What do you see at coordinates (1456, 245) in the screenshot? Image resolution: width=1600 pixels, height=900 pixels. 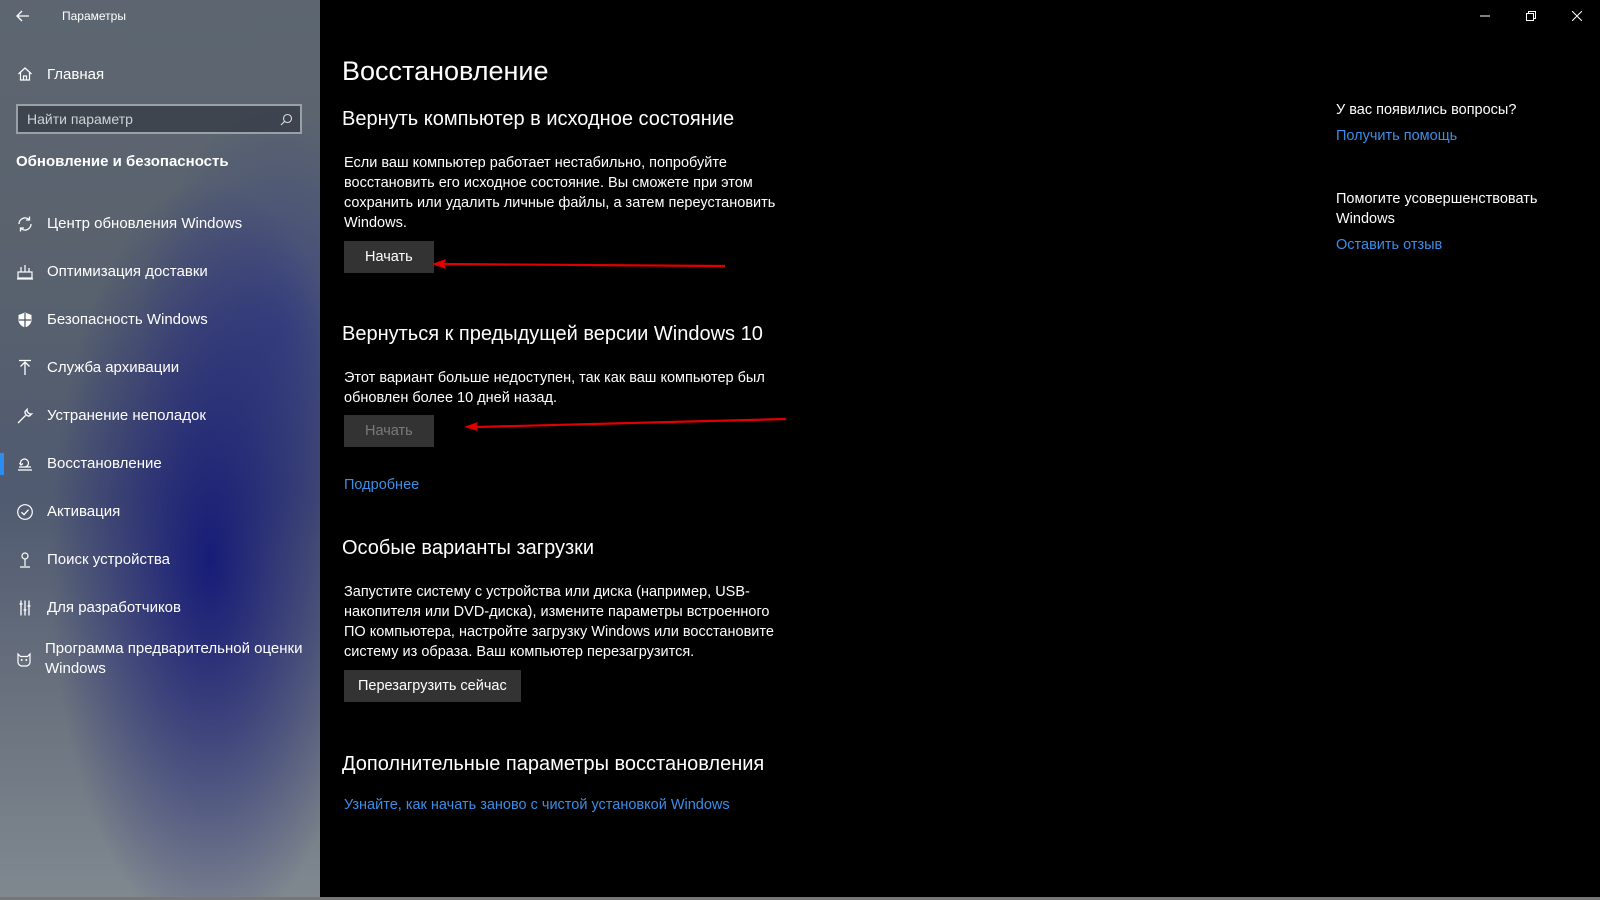 I see `feedback-link: Оставить отзыв` at bounding box center [1456, 245].